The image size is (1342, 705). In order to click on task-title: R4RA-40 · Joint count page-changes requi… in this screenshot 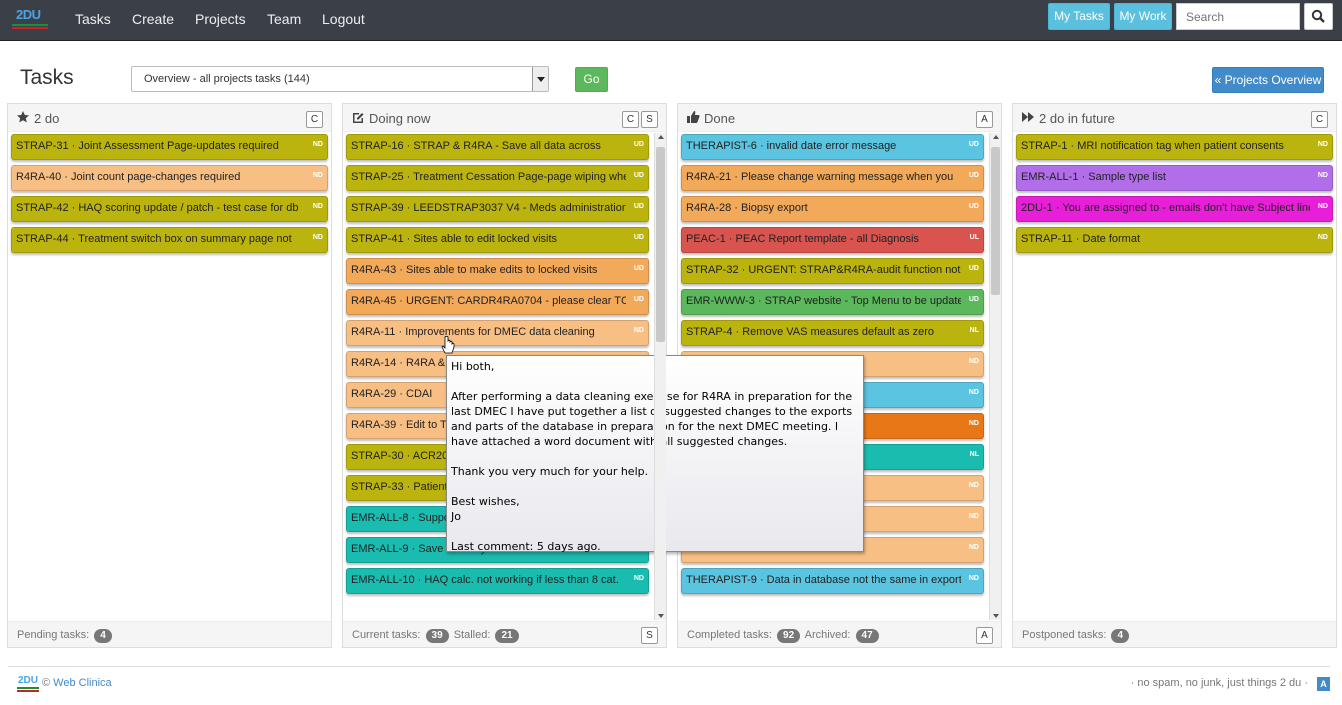, I will do `click(128, 177)`.